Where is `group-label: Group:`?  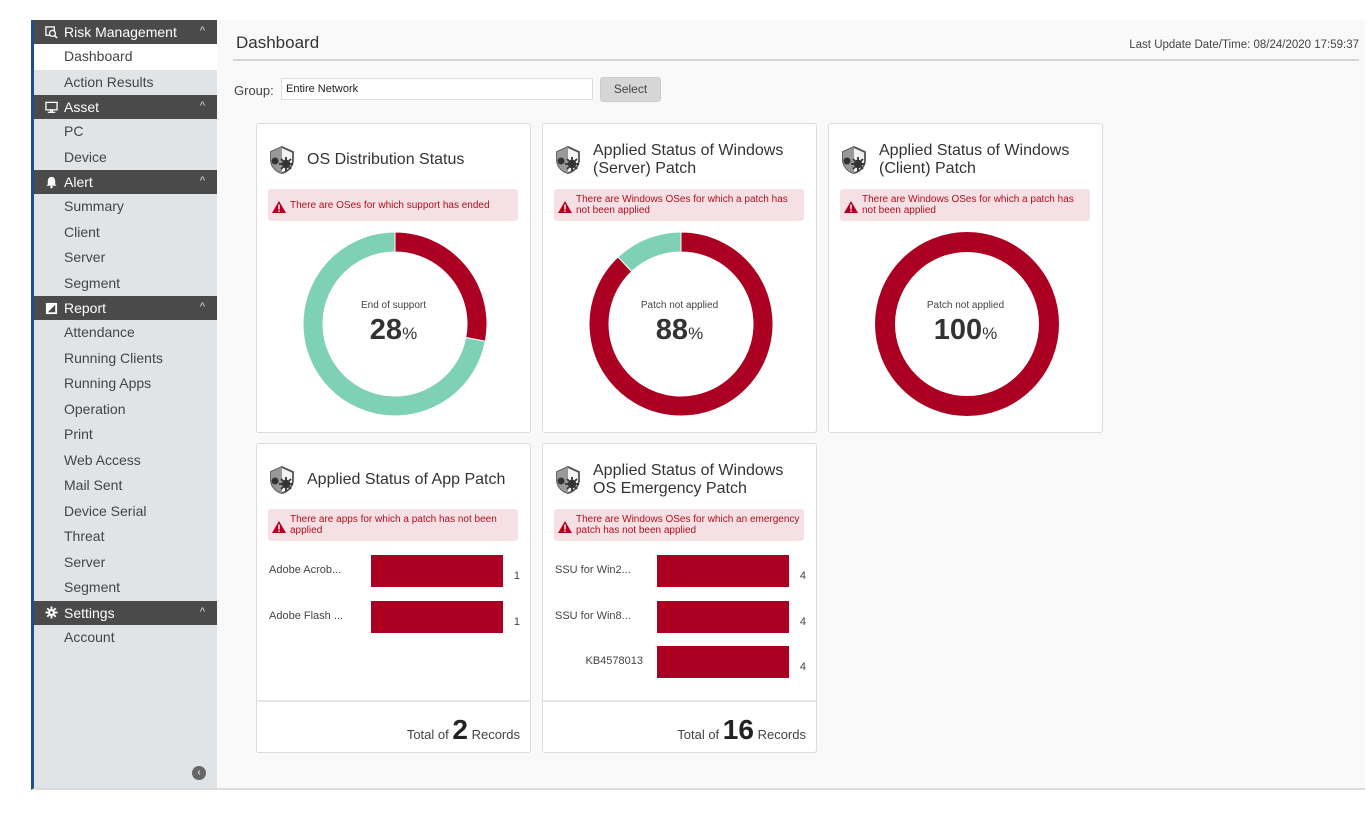 group-label: Group: is located at coordinates (254, 90).